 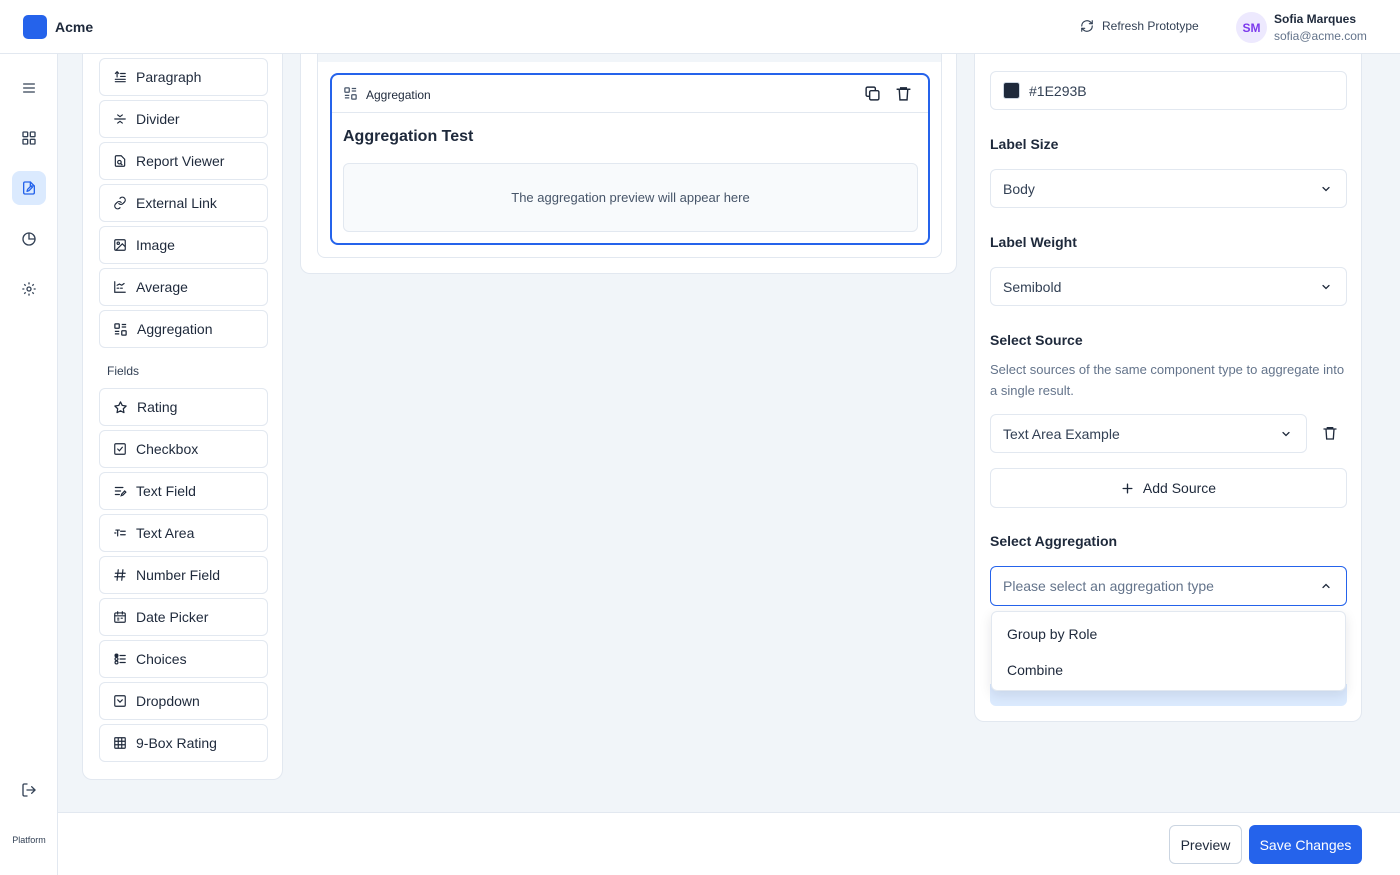 I want to click on left-nav-rail: Platform, so click(x=29, y=464).